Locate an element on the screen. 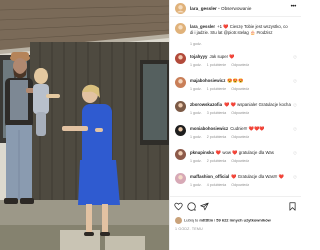  comment-text: ❤️ ❤️ wspaniale! Gratulacje kocha is located at coordinates (257, 104).